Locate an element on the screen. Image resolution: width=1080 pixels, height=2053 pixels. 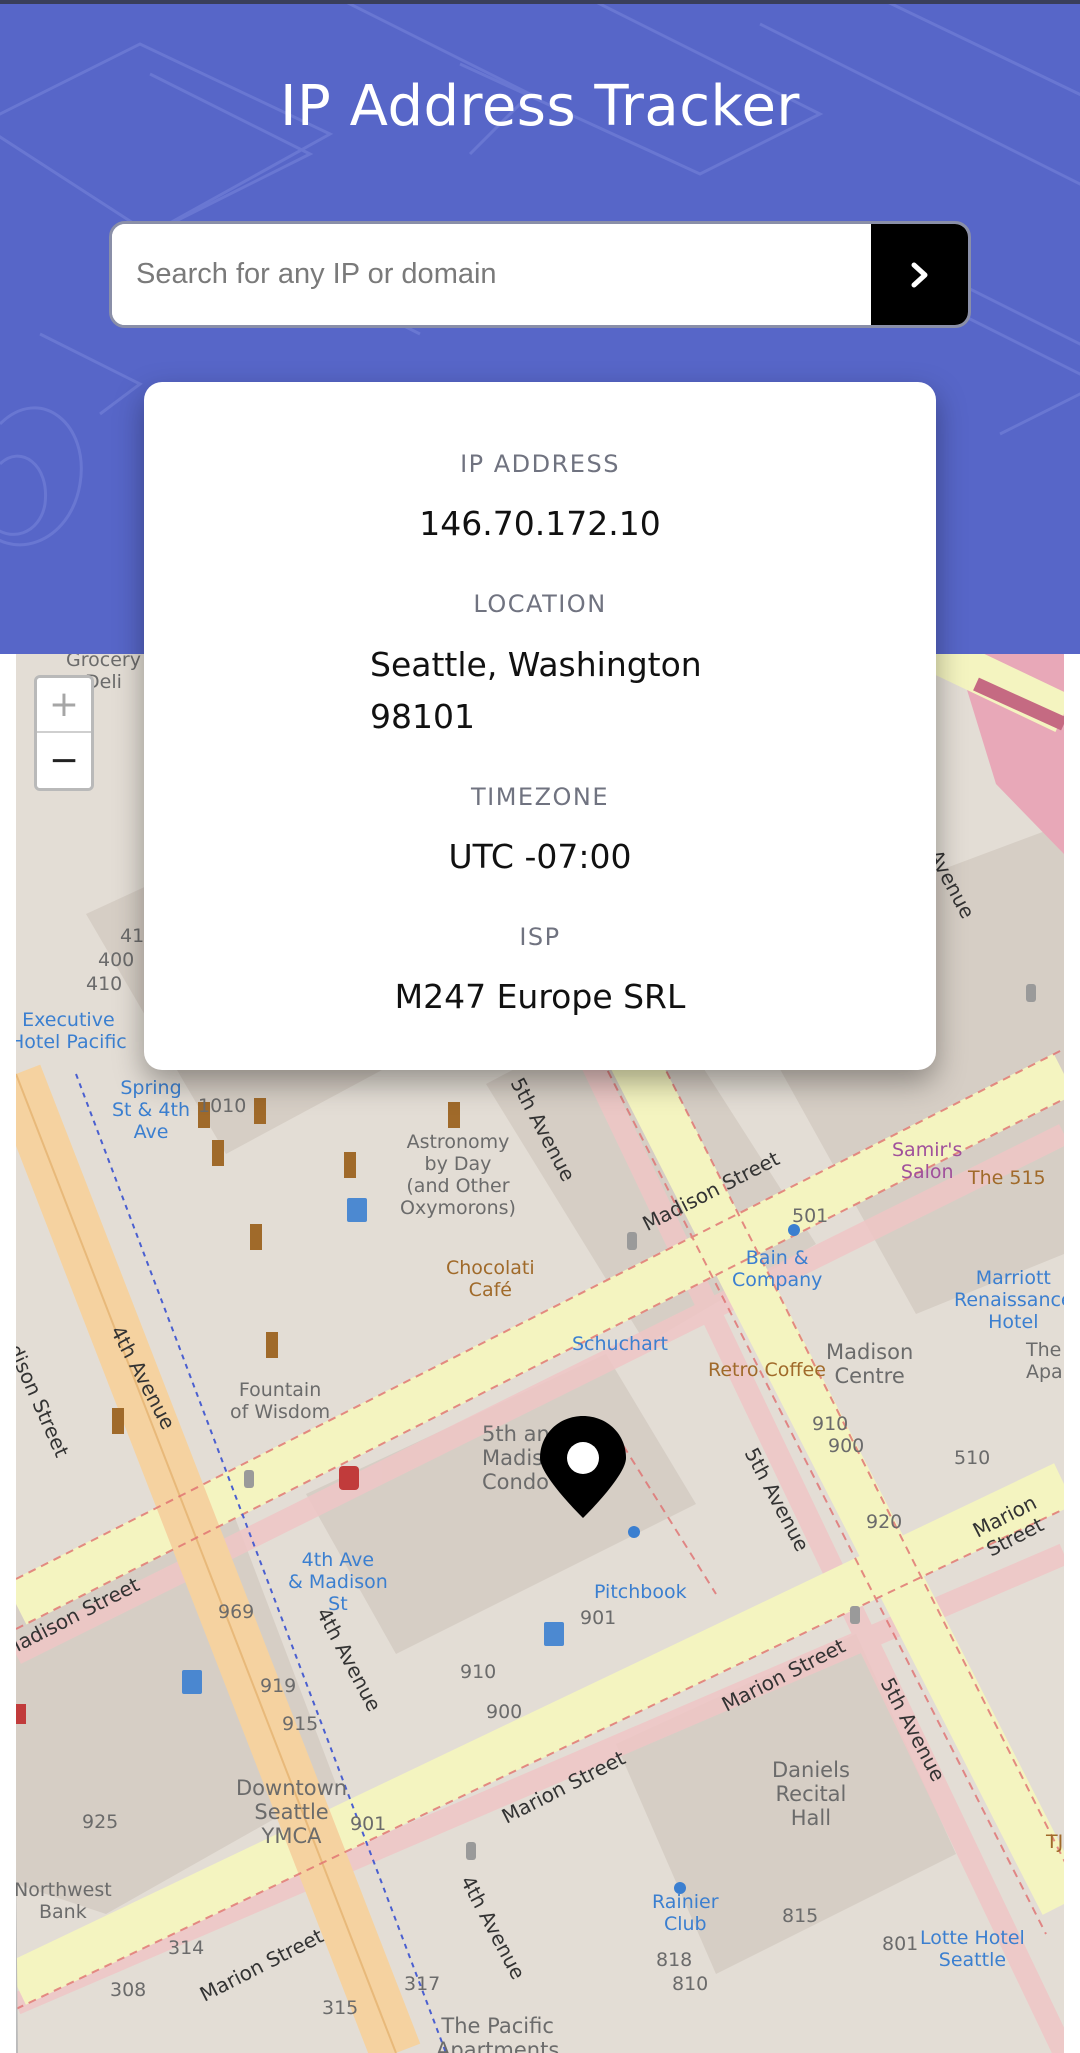
ip-address-label: IP ADDRESS is located at coordinates (540, 464).